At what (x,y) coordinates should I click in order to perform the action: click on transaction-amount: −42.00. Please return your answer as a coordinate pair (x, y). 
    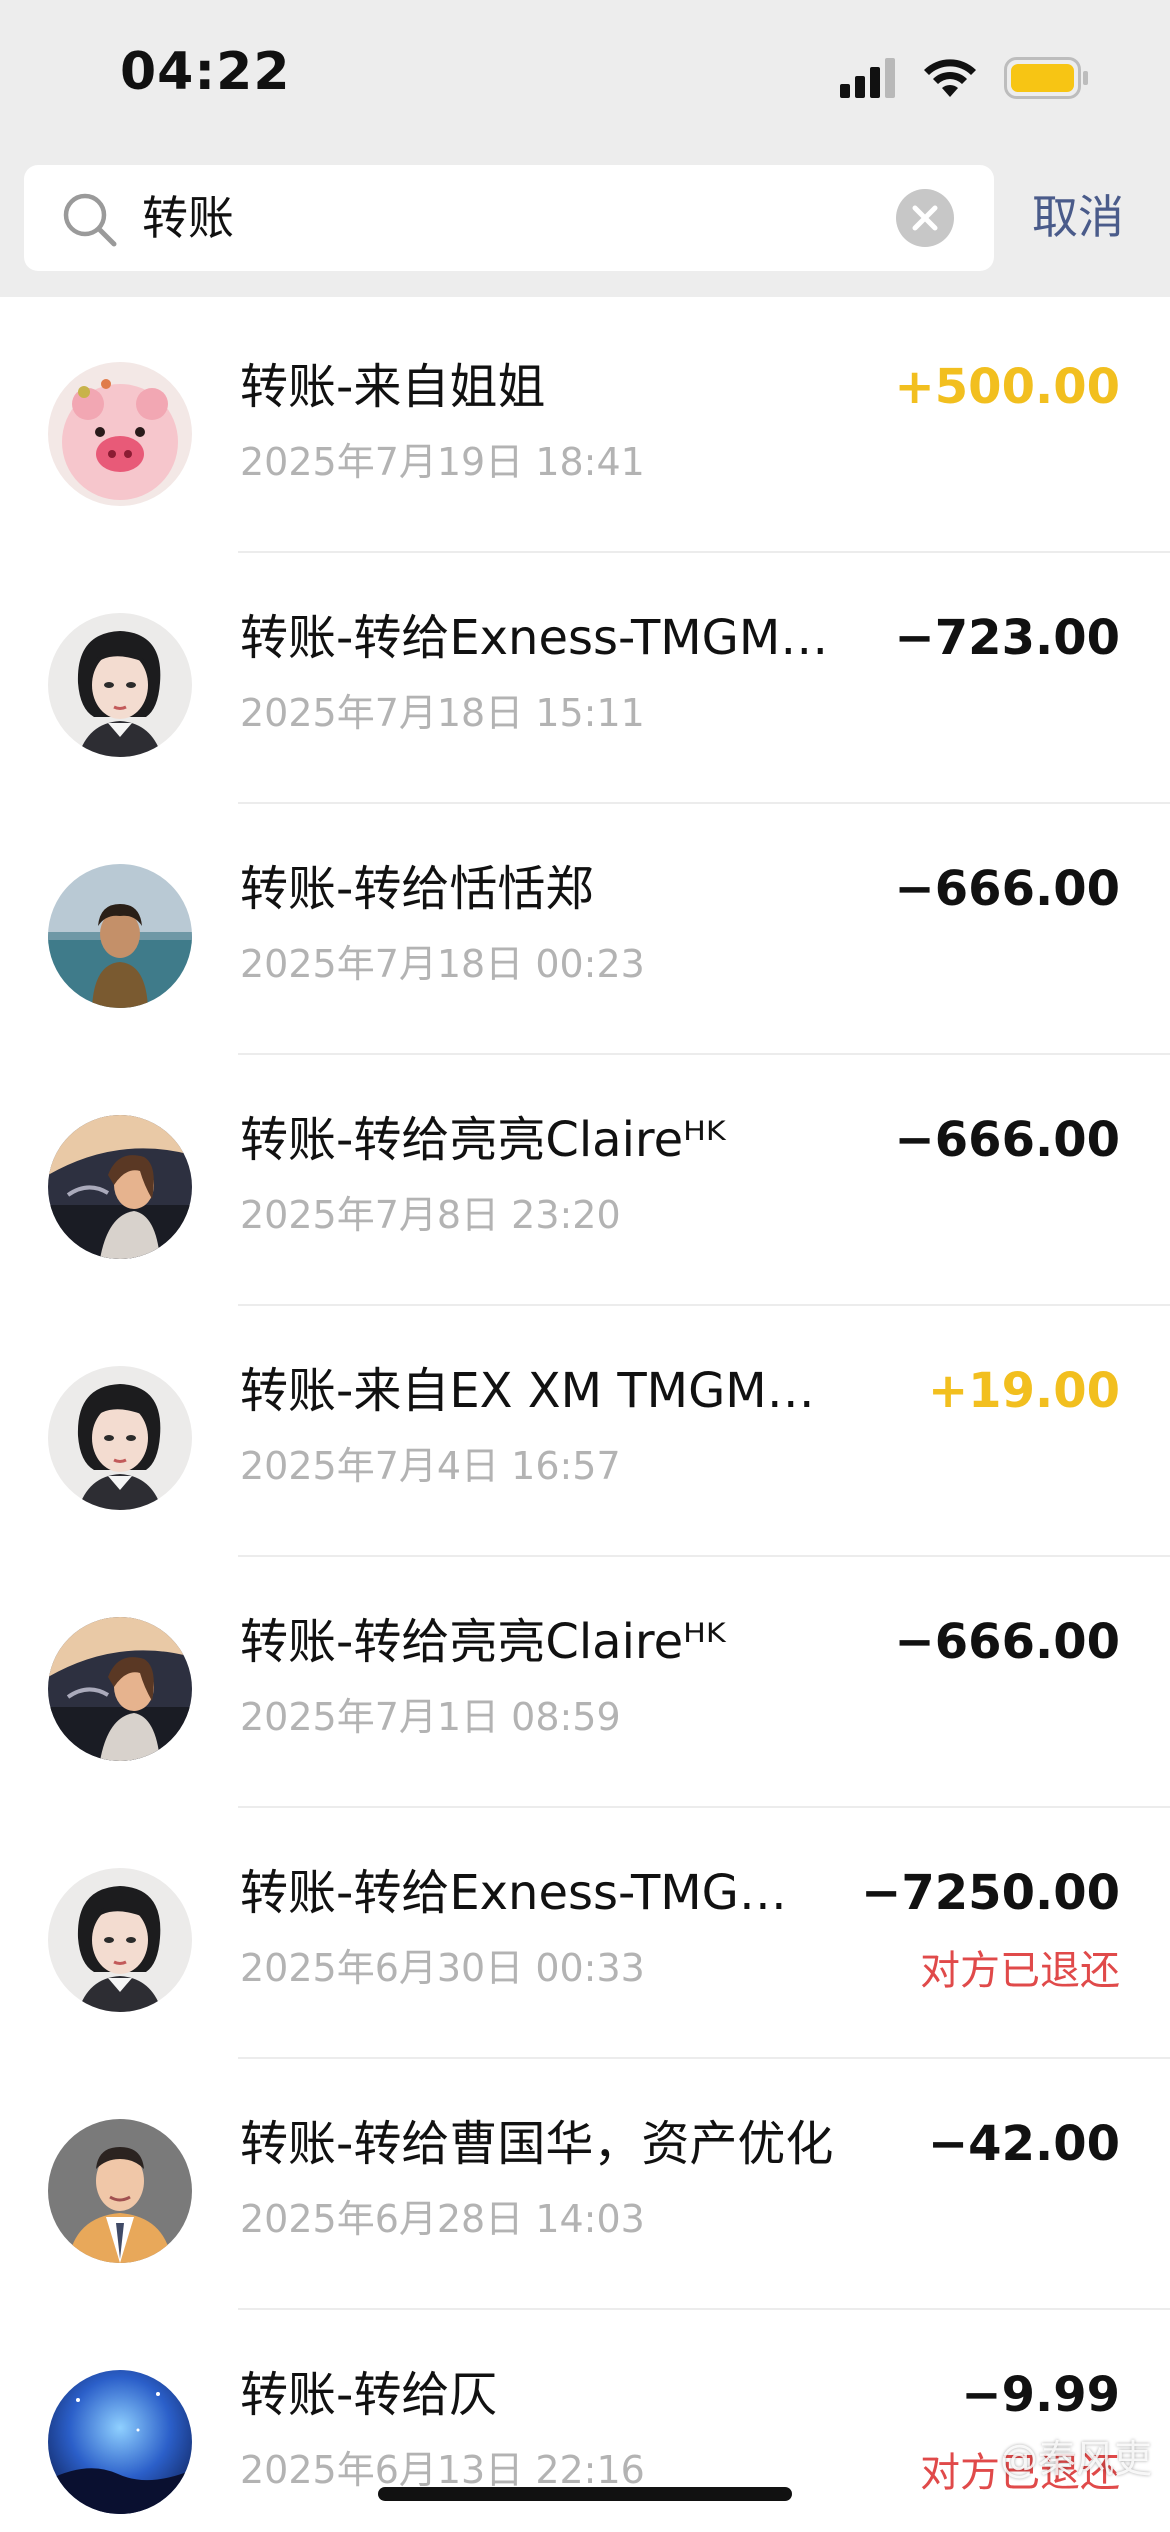
    Looking at the image, I should click on (1023, 2144).